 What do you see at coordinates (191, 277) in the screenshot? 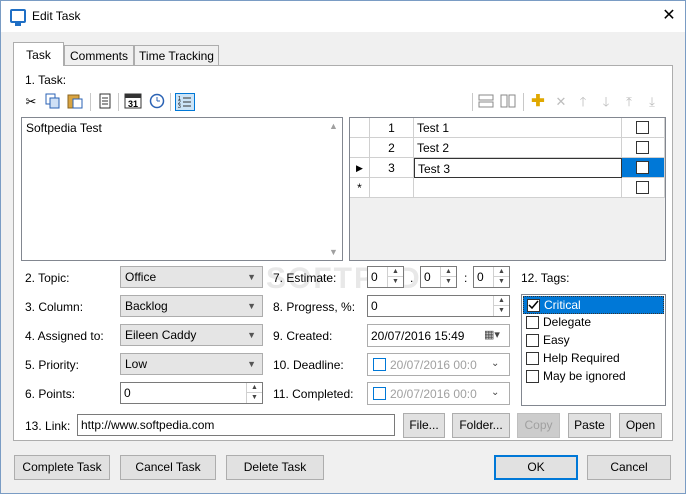
I see `topic-select: Office ▼` at bounding box center [191, 277].